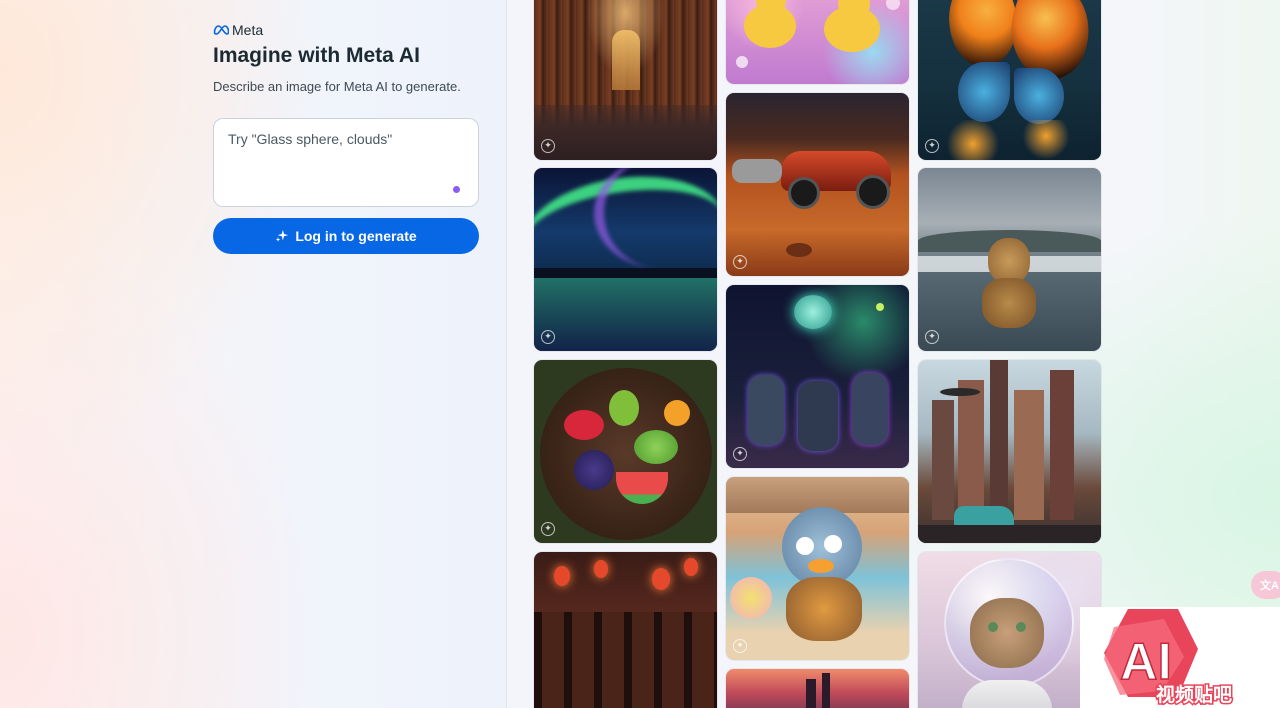 This screenshot has width=1280, height=708. Describe the element at coordinates (817, 184) in the screenshot. I see `gallery-image-mars-rally-cars: ✦` at that location.